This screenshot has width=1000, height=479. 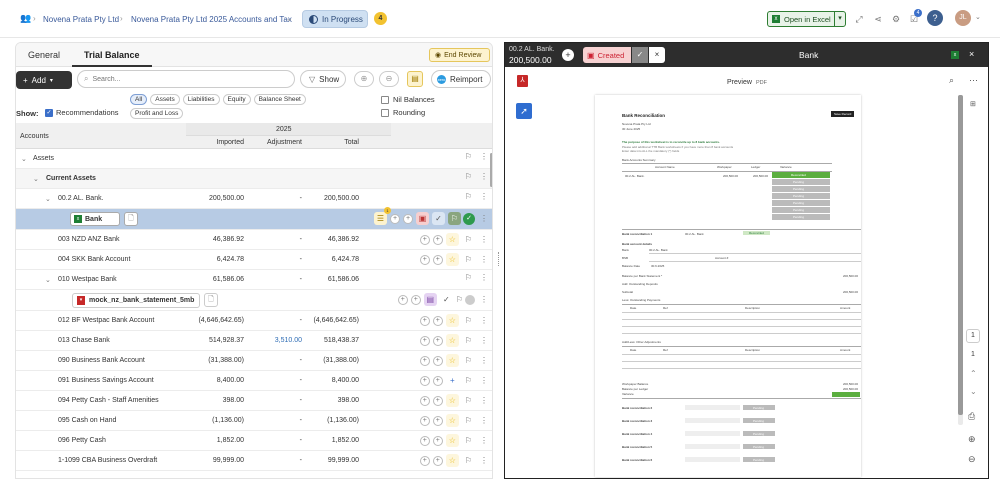 What do you see at coordinates (44, 55) in the screenshot?
I see `tab-general: General` at bounding box center [44, 55].